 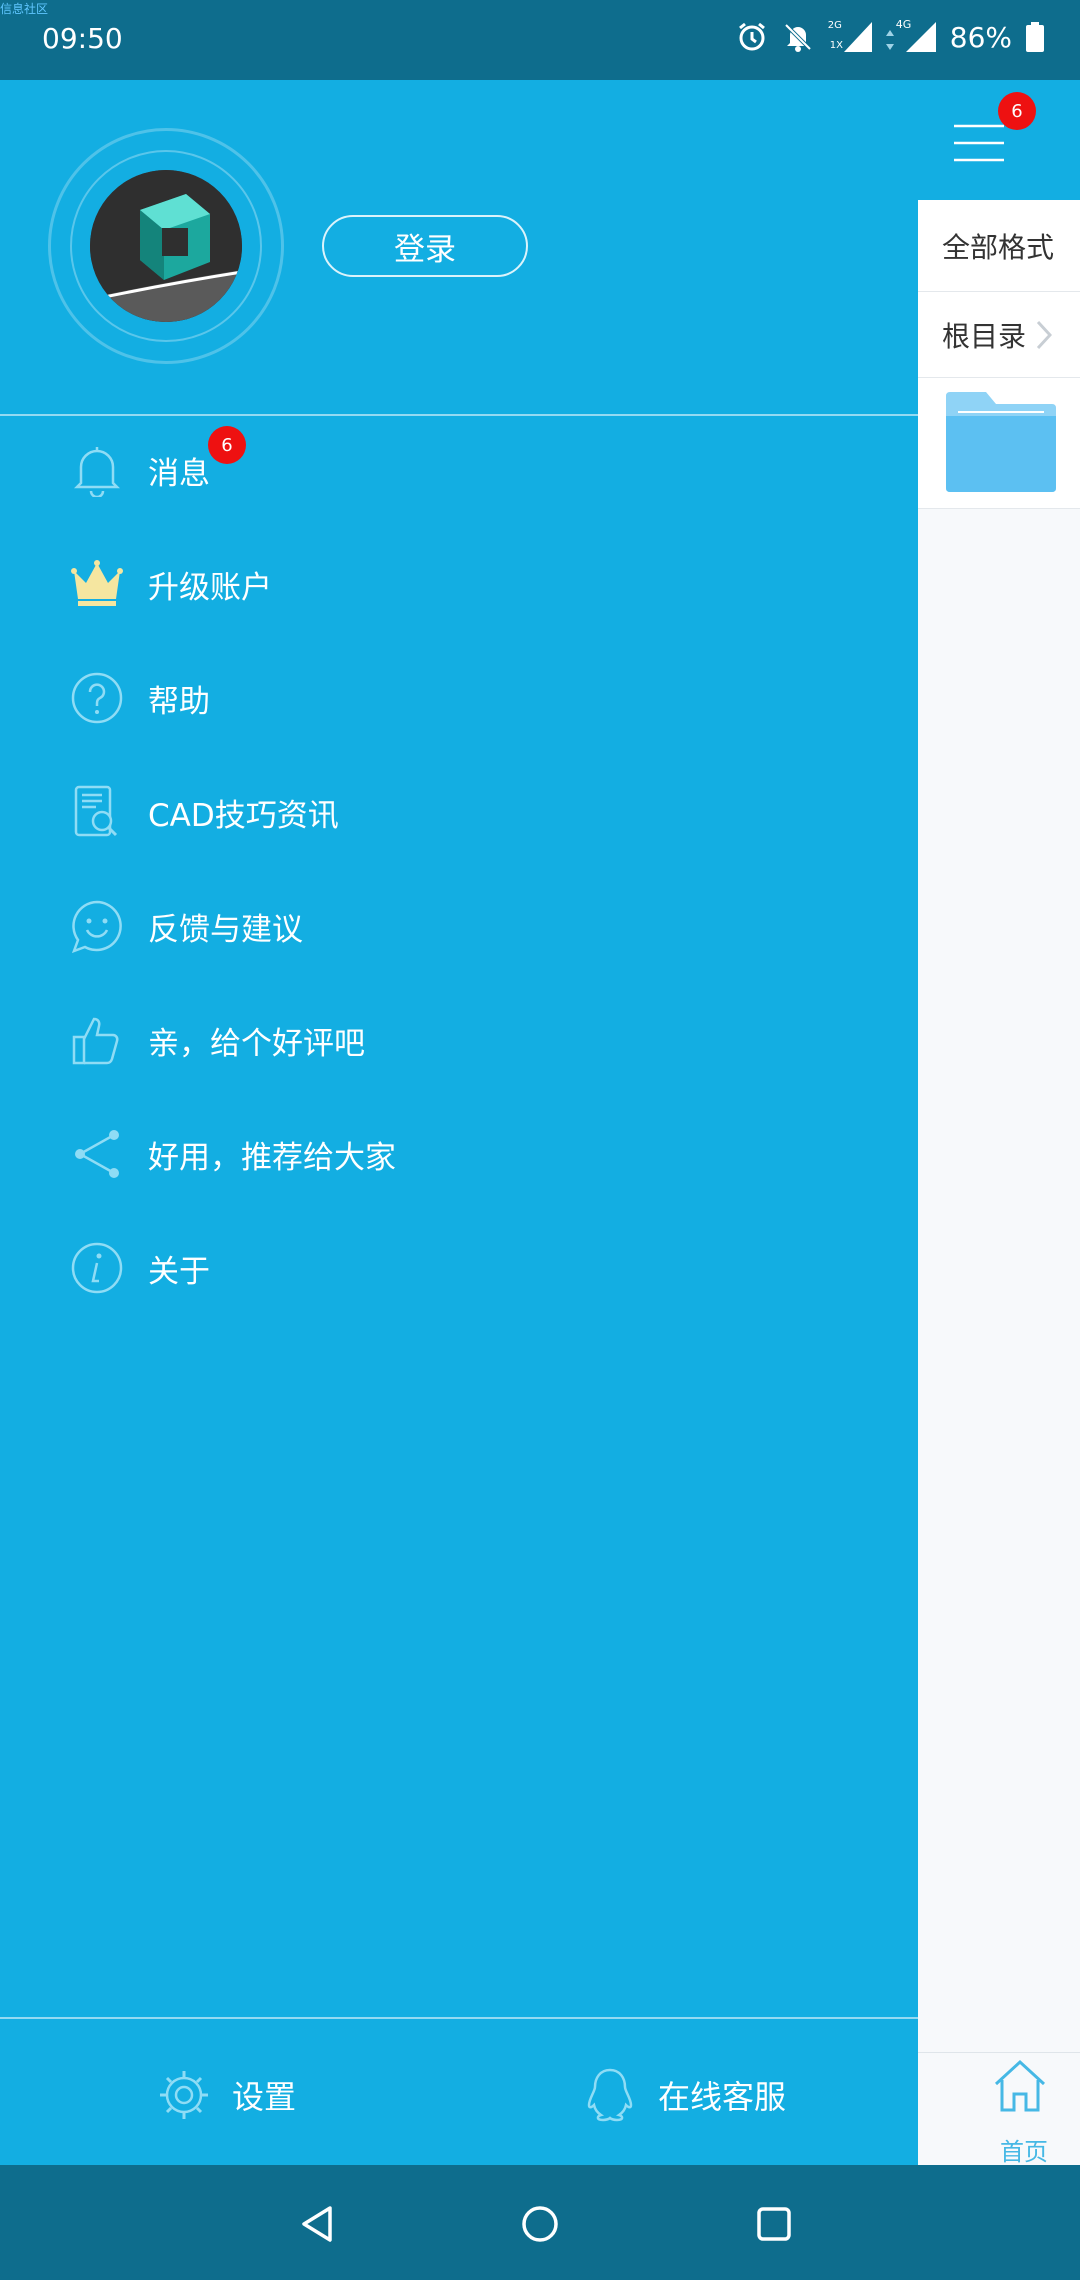 I want to click on folder-icon, so click(x=1001, y=442).